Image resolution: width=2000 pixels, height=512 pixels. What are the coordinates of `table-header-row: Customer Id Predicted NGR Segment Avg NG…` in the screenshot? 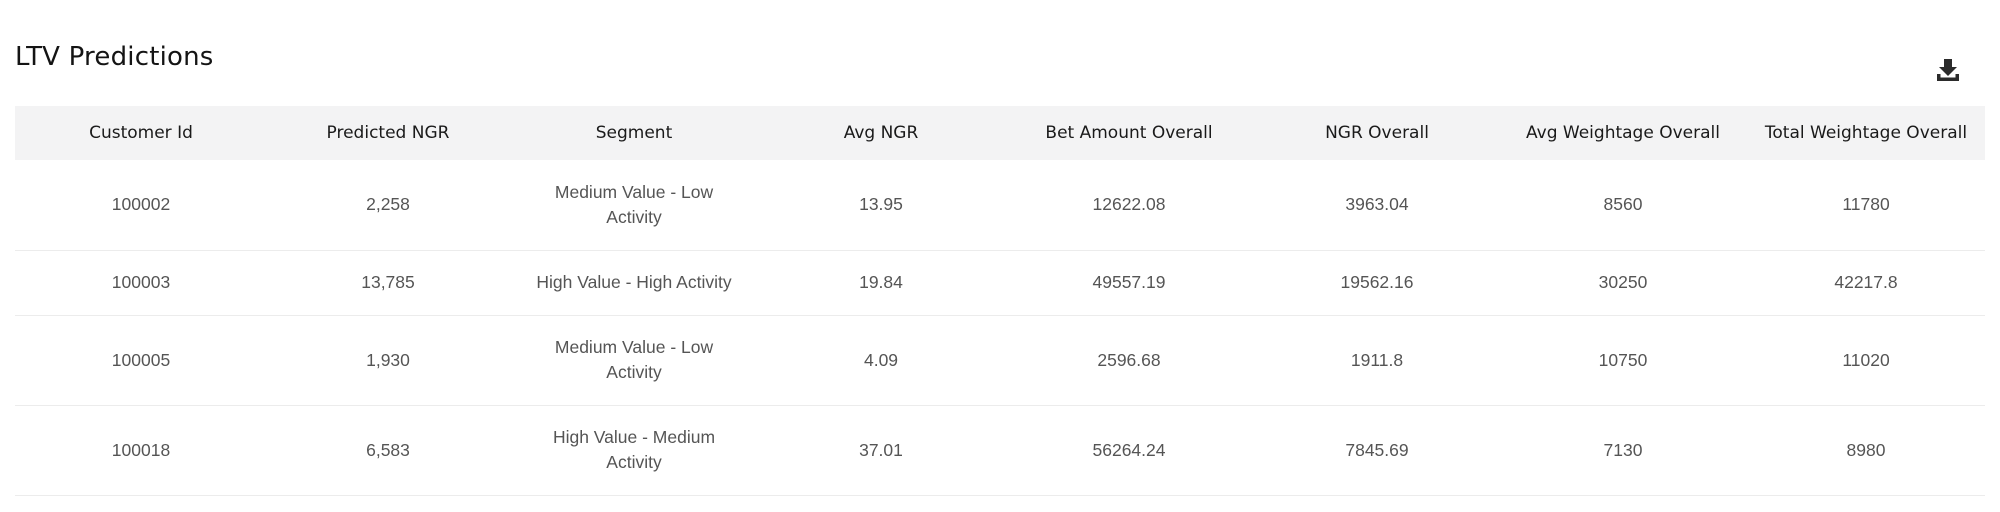 It's located at (1000, 133).